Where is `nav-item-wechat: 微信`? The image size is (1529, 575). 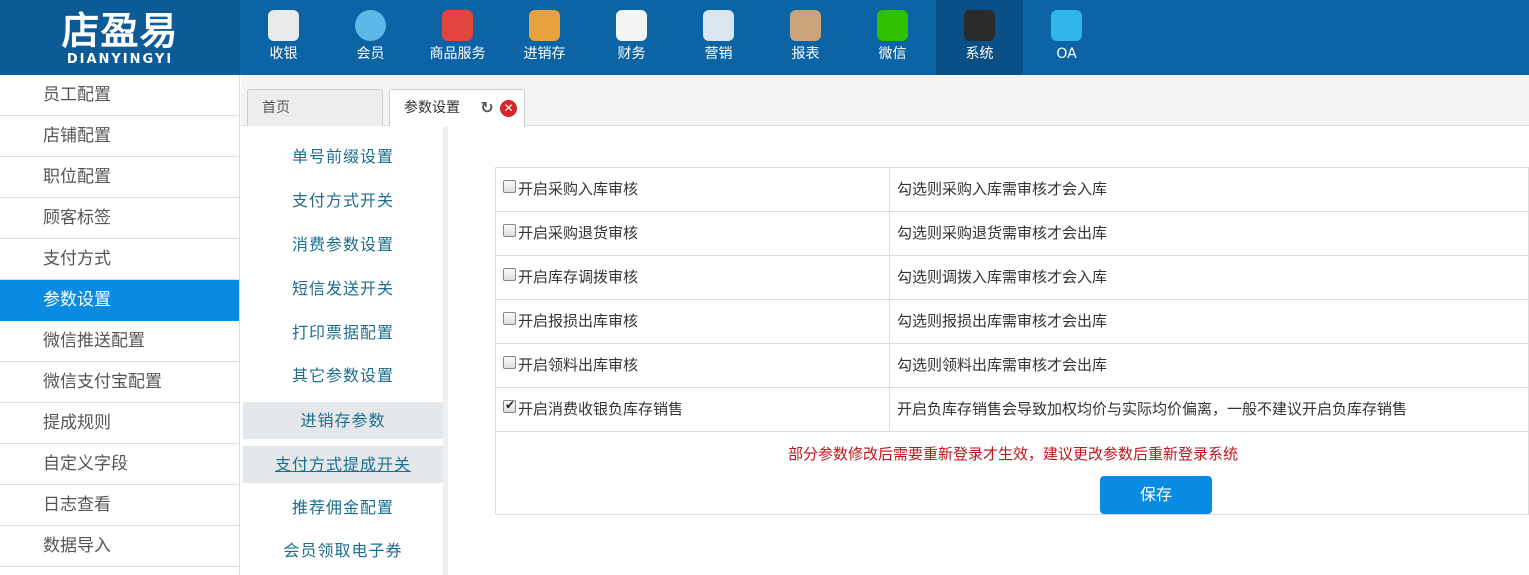 nav-item-wechat: 微信 is located at coordinates (892, 37).